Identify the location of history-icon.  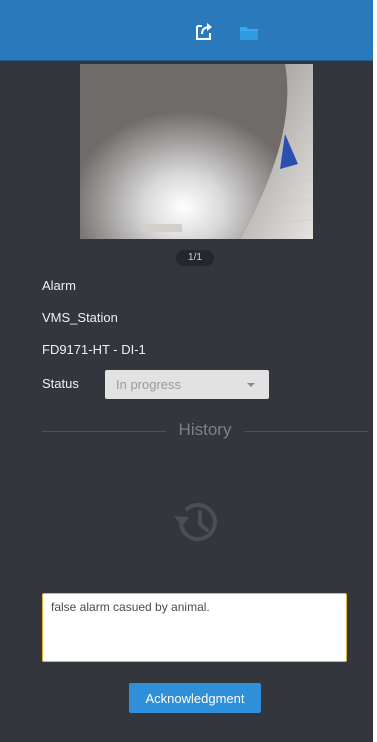
(195, 522).